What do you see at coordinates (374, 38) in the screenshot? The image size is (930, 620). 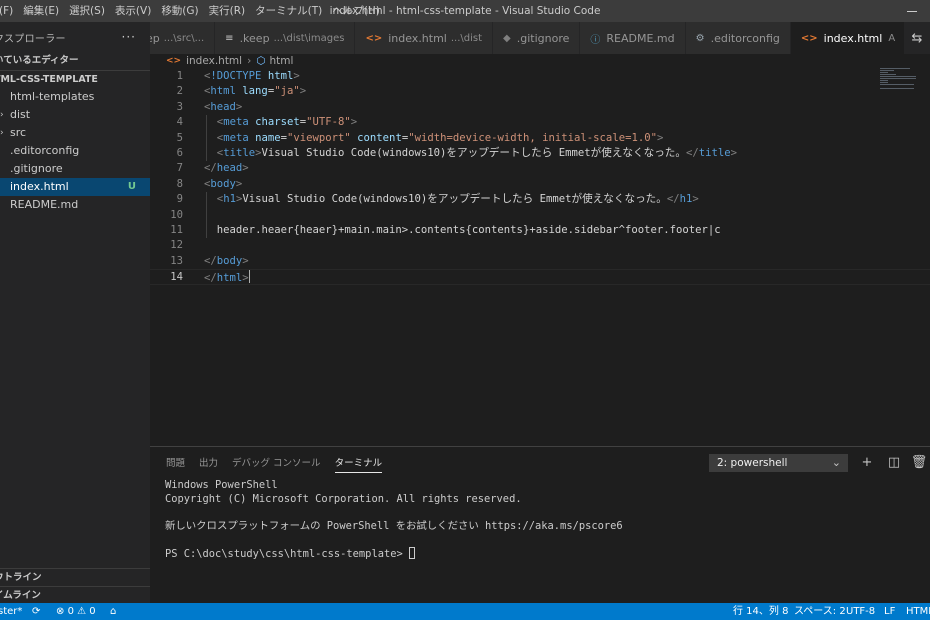 I see `html-file-icon: <>` at bounding box center [374, 38].